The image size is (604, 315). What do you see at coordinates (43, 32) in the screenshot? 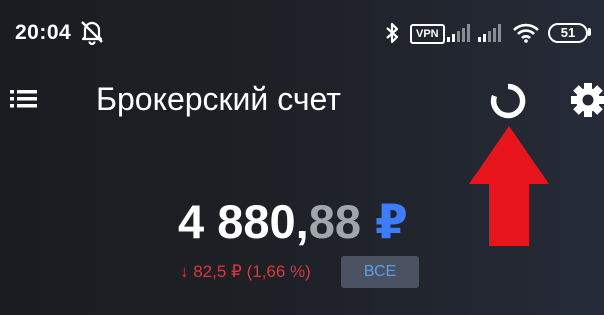
I see `status-time: 20:04` at bounding box center [43, 32].